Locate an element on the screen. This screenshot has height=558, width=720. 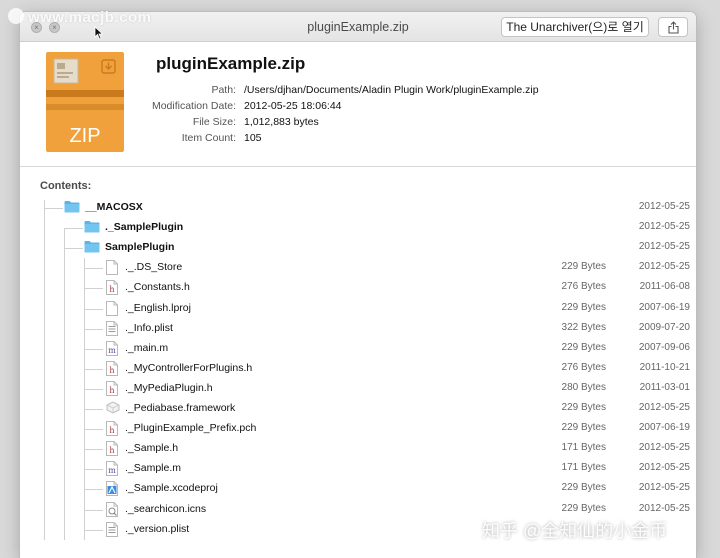
item-count-label: Item Count: is located at coordinates (208, 138).